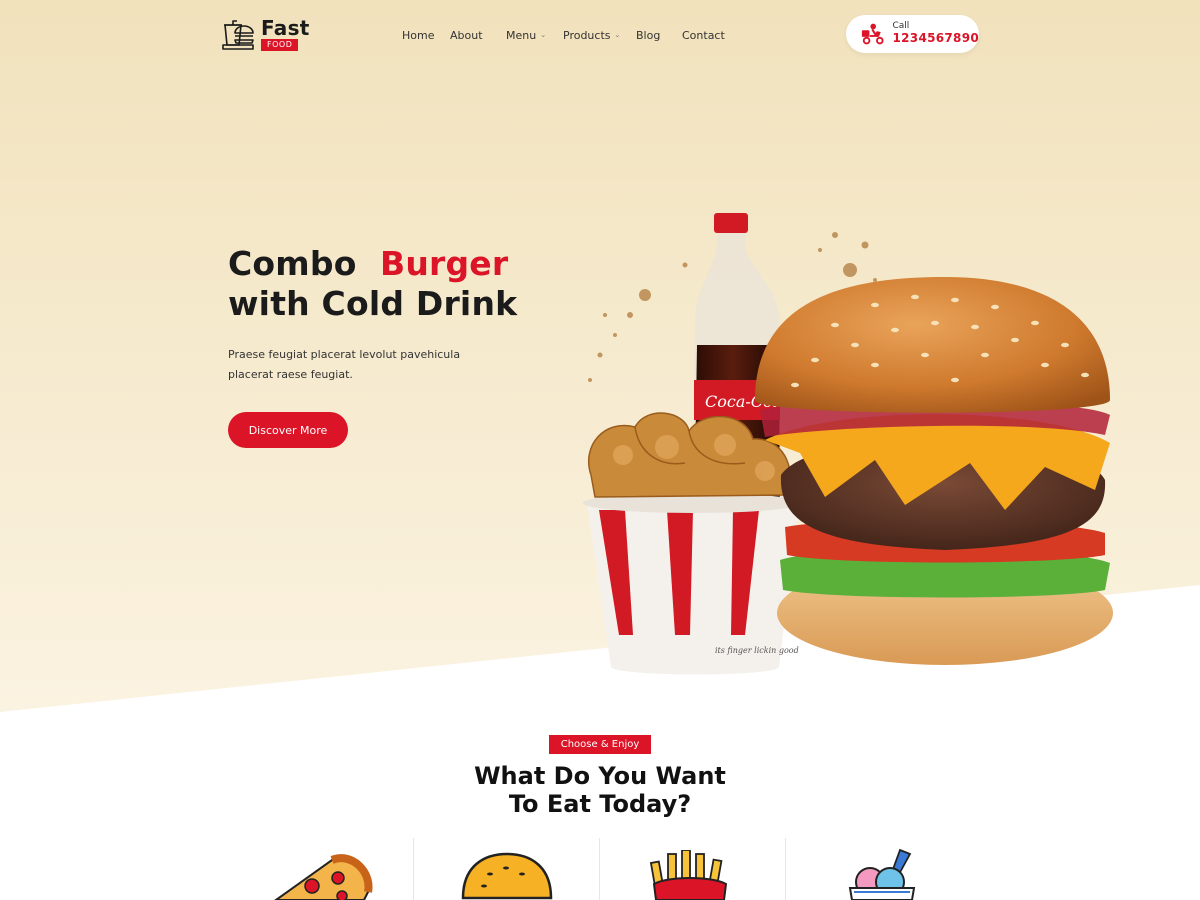 The image size is (1200, 900). Describe the element at coordinates (418, 35) in the screenshot. I see `nav-home-label: Home` at that location.